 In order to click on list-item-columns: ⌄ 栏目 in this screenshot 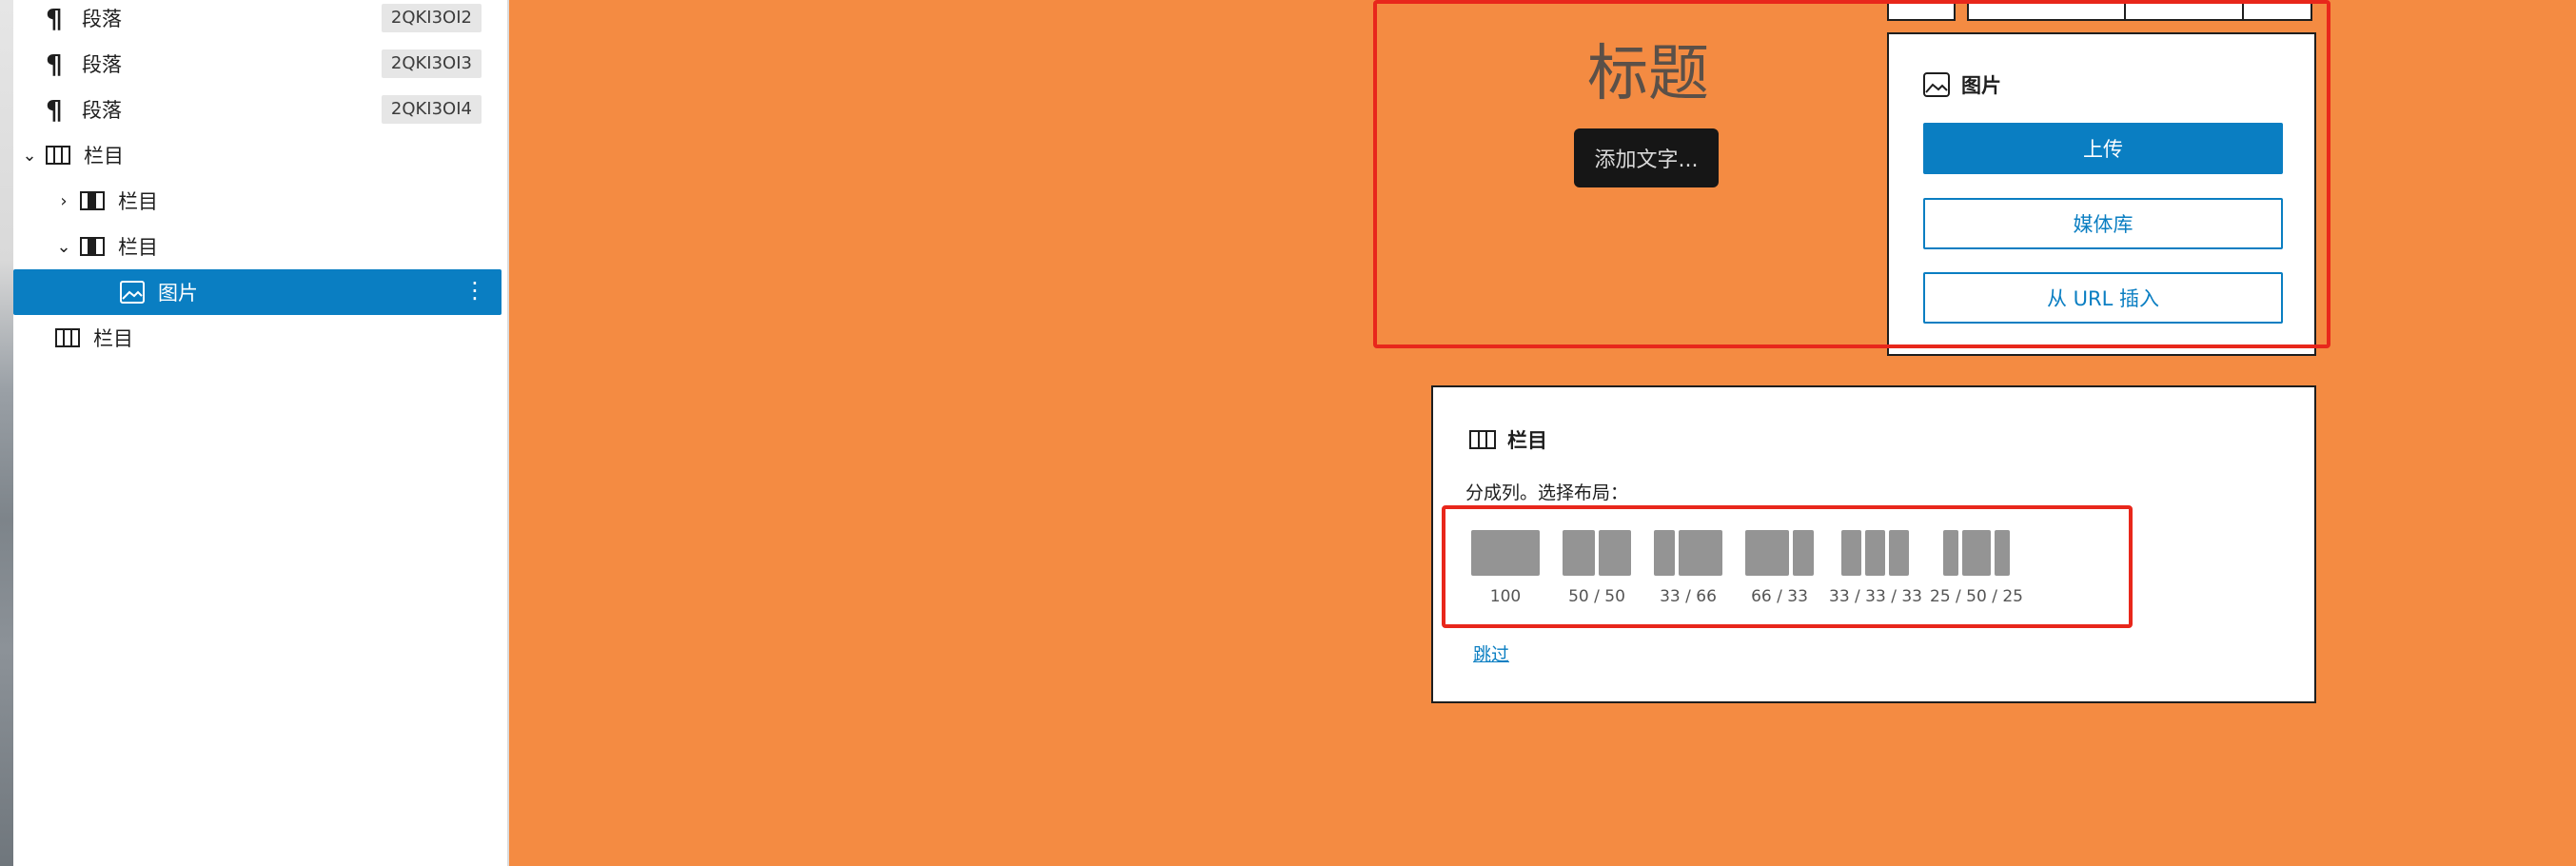, I will do `click(257, 155)`.